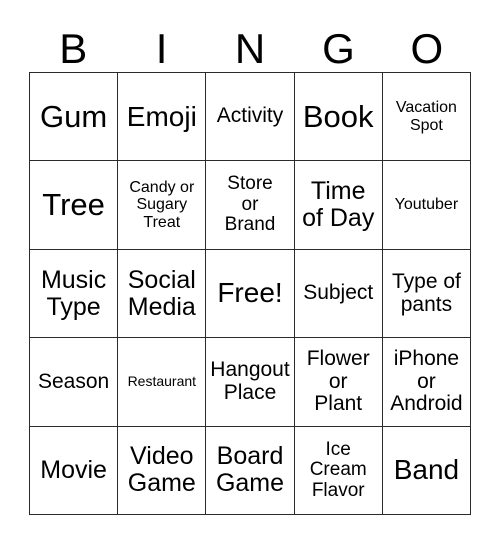 This screenshot has width=500, height=544. I want to click on bingo-header-row: B I N G O, so click(250, 43).